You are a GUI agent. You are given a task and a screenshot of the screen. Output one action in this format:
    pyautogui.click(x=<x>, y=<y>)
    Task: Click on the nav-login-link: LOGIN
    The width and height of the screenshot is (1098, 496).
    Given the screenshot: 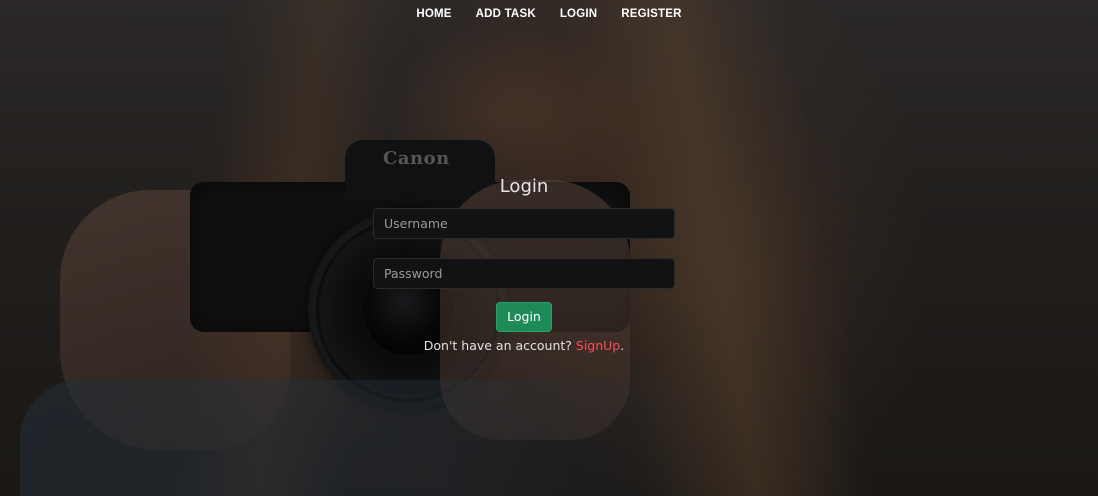 What is the action you would take?
    pyautogui.click(x=578, y=14)
    